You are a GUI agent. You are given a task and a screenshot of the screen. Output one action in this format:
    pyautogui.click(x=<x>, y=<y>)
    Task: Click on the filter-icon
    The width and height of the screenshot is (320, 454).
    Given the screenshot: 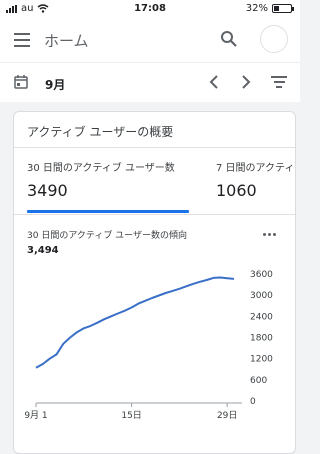 What is the action you would take?
    pyautogui.click(x=279, y=83)
    